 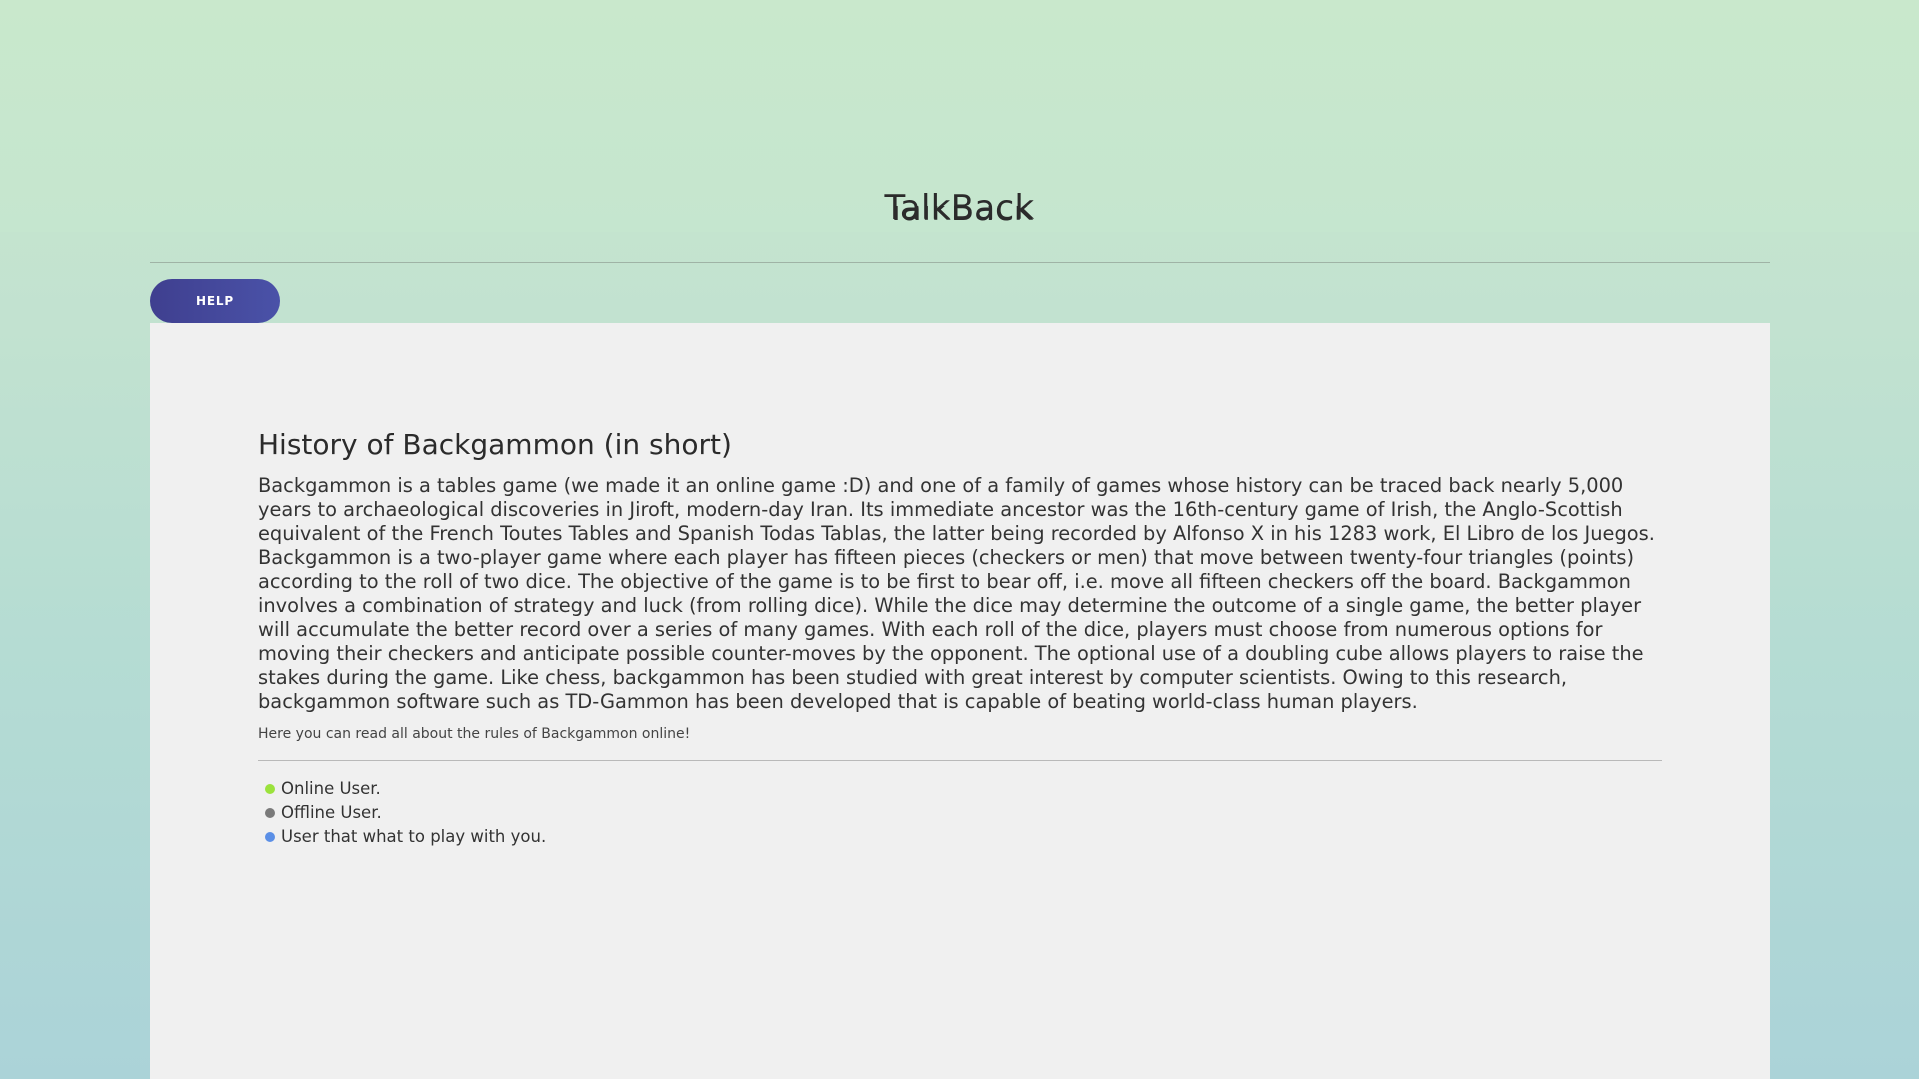 I want to click on legend-label: Online User., so click(x=331, y=788).